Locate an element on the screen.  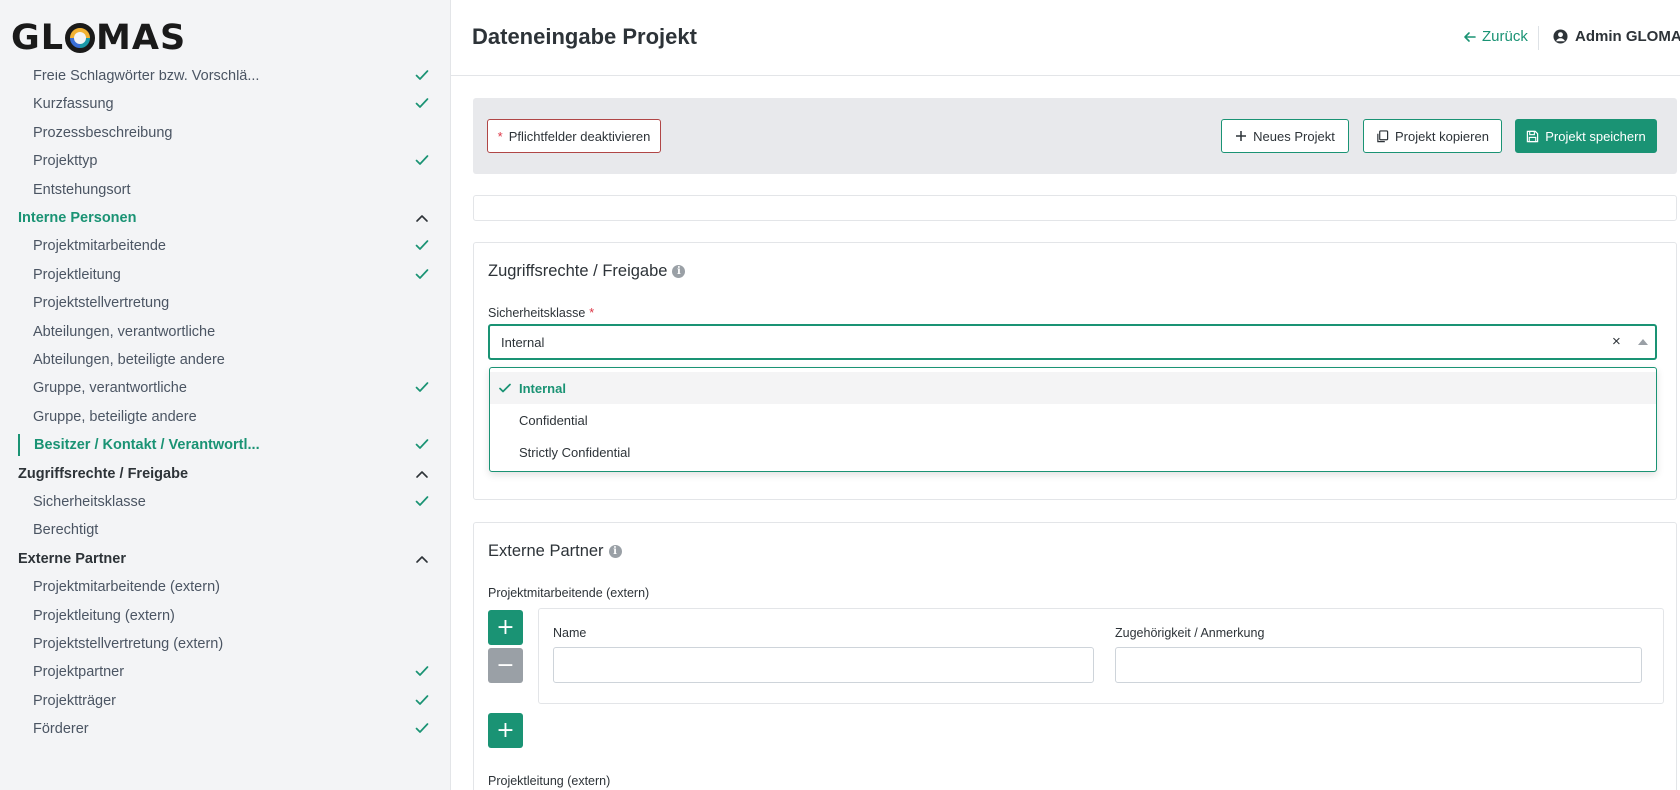
sidebar-item-berechtigt: Berechtigt is located at coordinates (225, 530).